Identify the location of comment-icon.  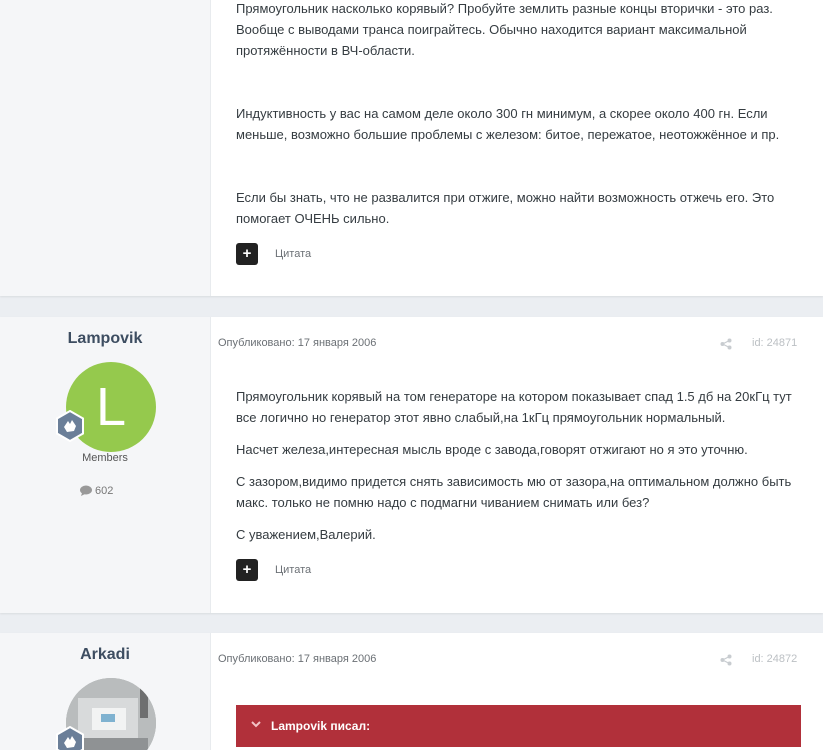
(86, 490).